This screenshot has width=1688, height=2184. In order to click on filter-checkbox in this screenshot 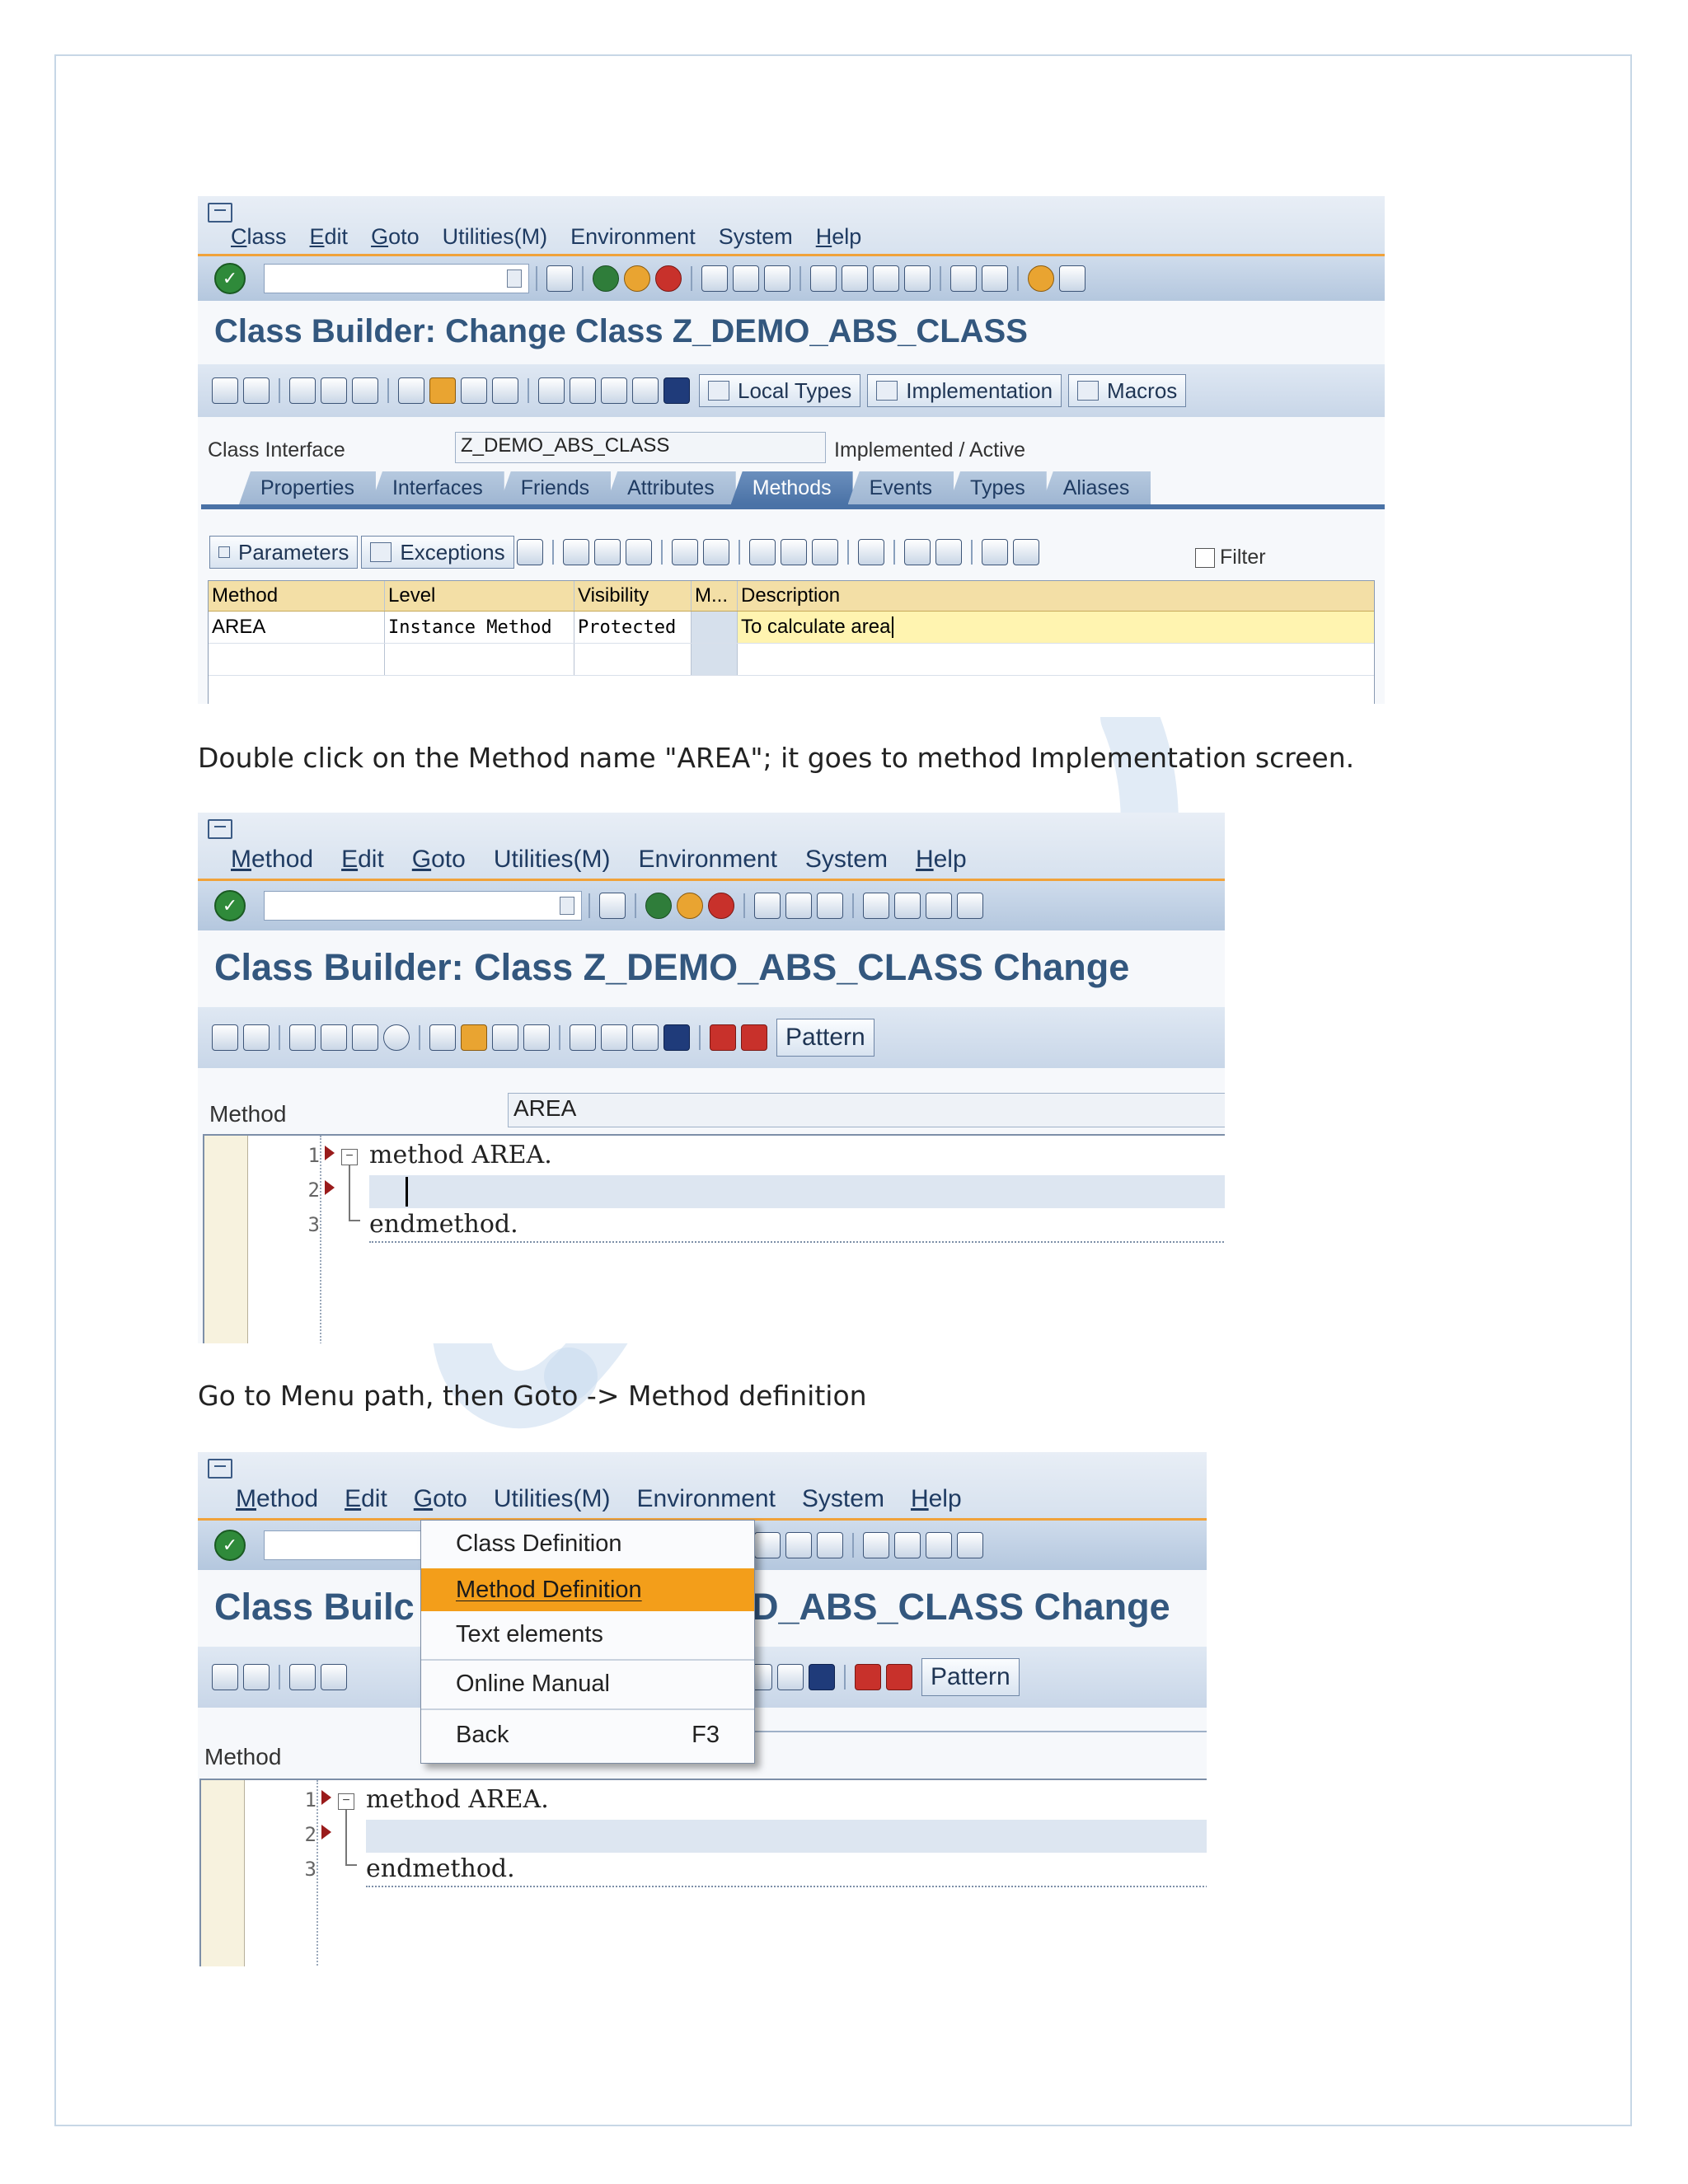, I will do `click(1205, 557)`.